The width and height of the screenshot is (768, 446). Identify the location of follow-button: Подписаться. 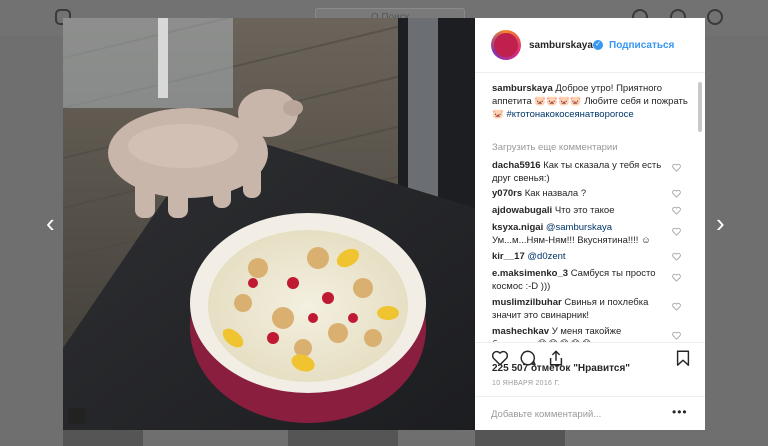
(641, 45).